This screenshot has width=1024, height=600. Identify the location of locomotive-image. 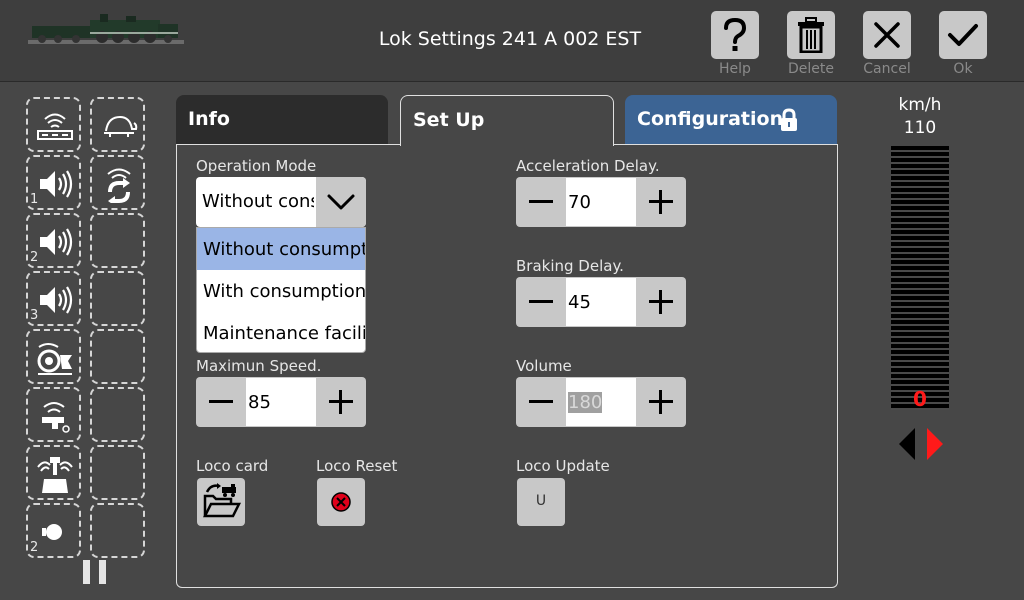
(106, 29).